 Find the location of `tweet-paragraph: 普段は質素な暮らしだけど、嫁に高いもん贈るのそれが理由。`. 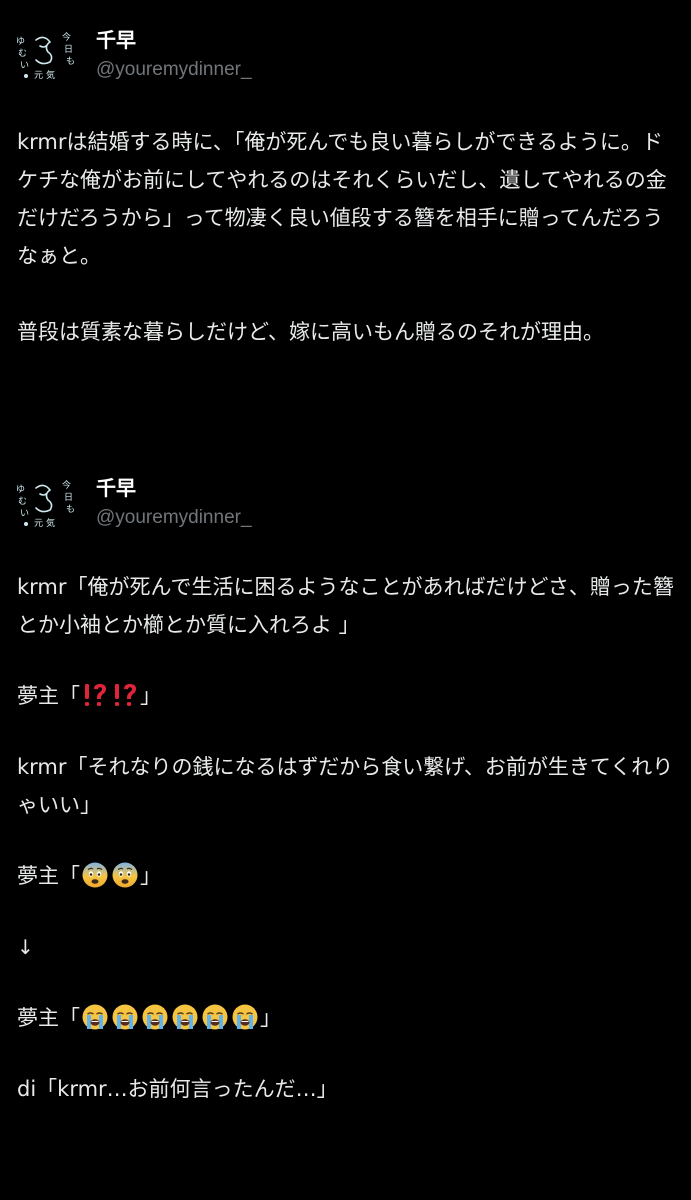

tweet-paragraph: 普段は質素な暮らしだけど、嫁に高いもん贈るのそれが理由。 is located at coordinates (310, 332).